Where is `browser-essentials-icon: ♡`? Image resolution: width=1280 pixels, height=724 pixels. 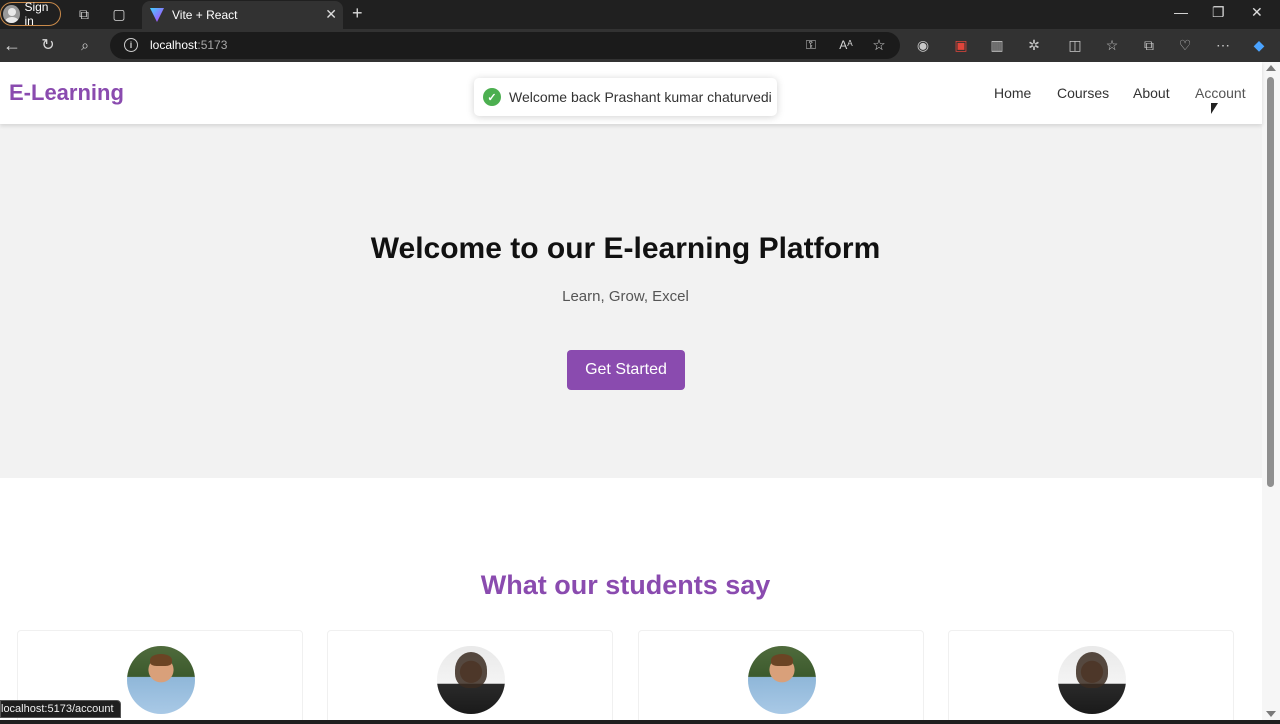
browser-essentials-icon: ♡ is located at coordinates (1185, 45).